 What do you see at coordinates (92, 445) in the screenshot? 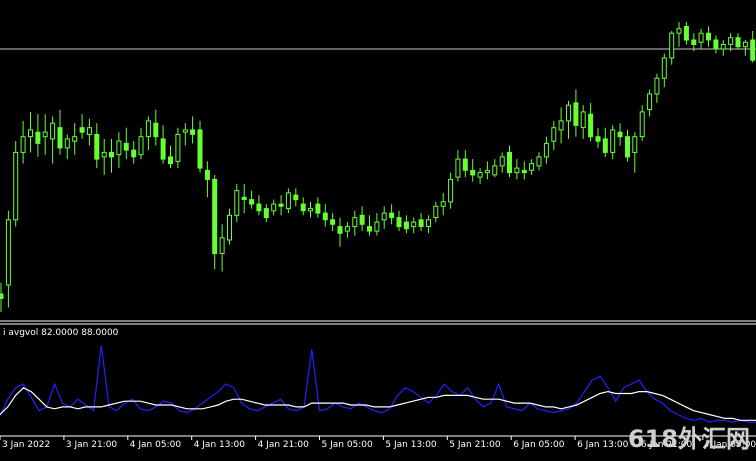
I see `time-tick-label: 3 Jan 21:00` at bounding box center [92, 445].